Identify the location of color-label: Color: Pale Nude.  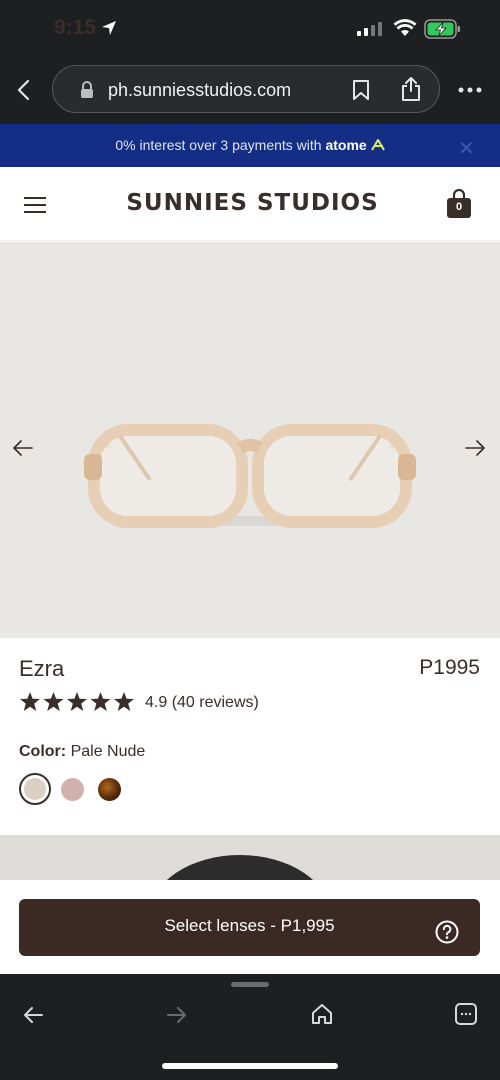
(82, 752).